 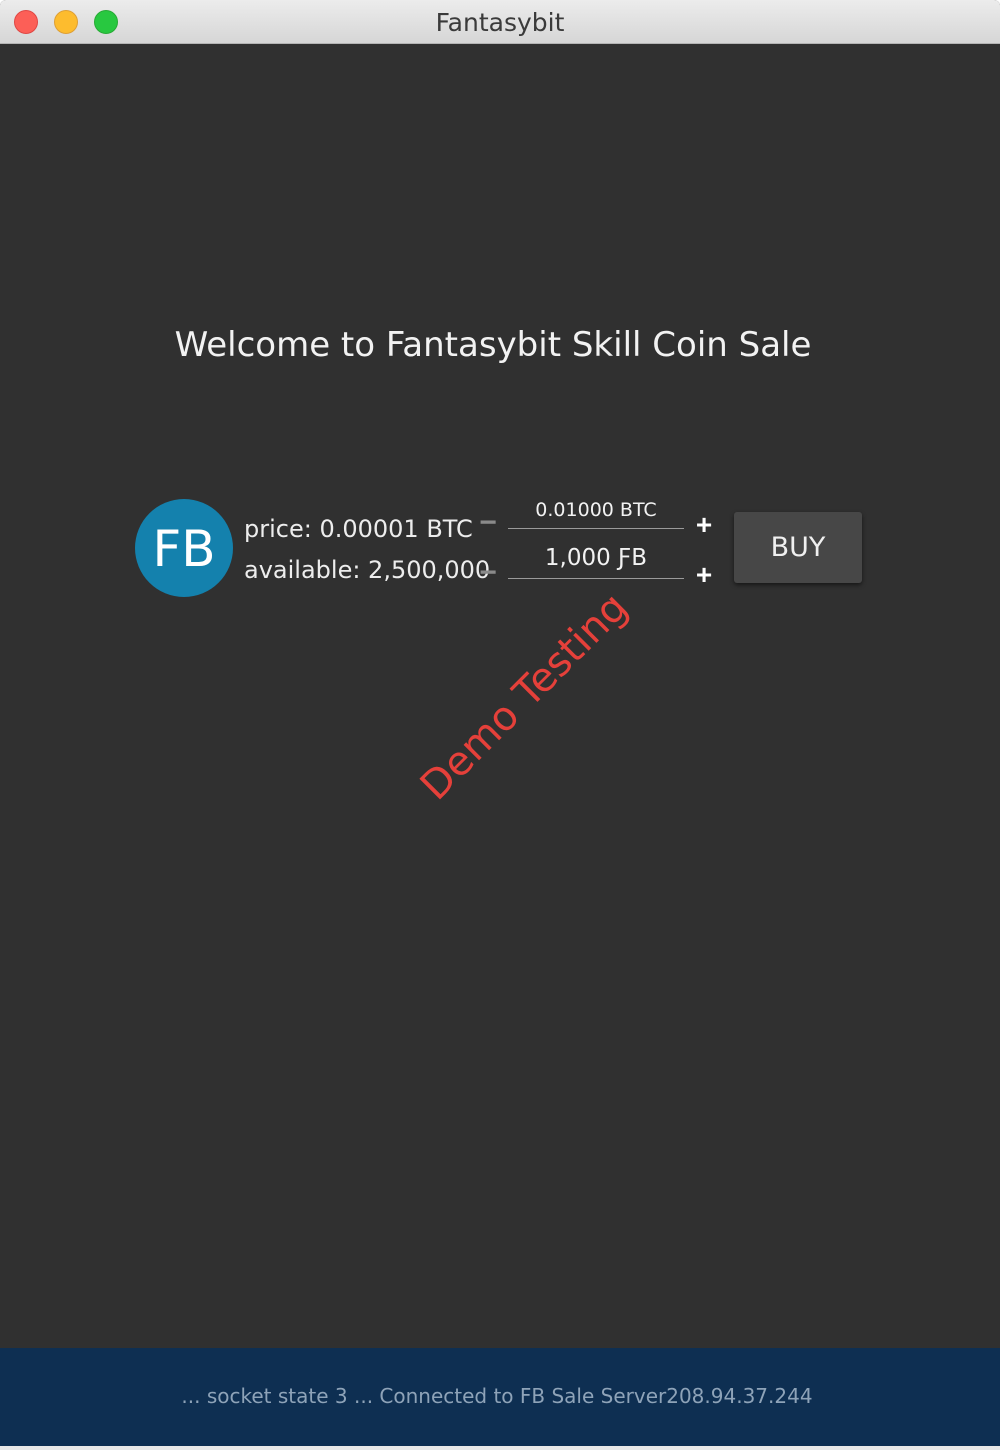 What do you see at coordinates (488, 573) in the screenshot?
I see `decrease-fb-button: −` at bounding box center [488, 573].